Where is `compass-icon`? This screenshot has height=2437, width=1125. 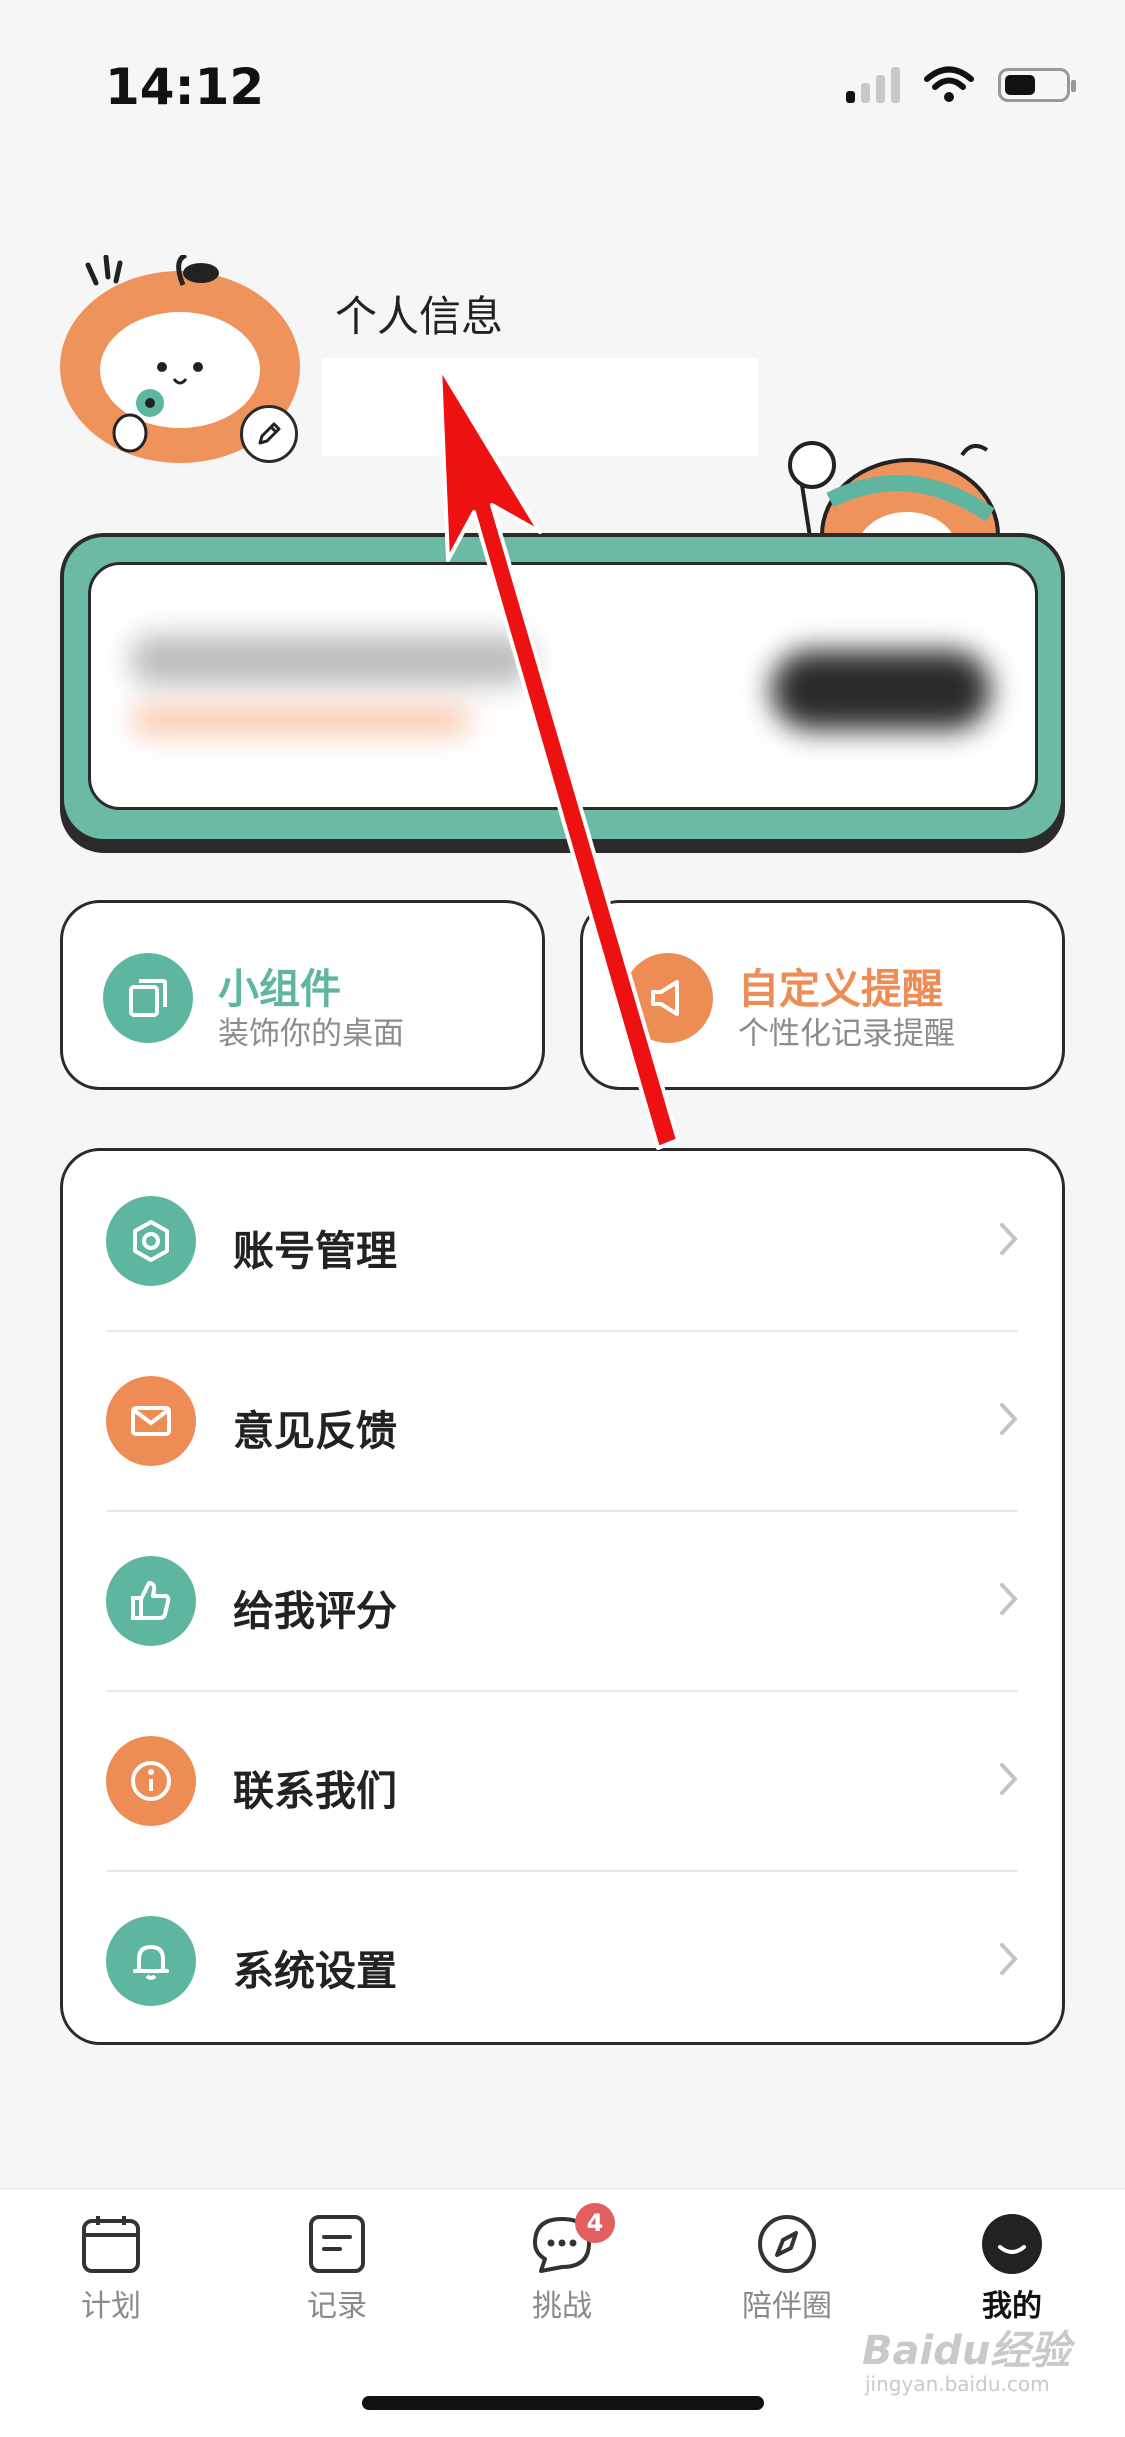
compass-icon is located at coordinates (787, 2244).